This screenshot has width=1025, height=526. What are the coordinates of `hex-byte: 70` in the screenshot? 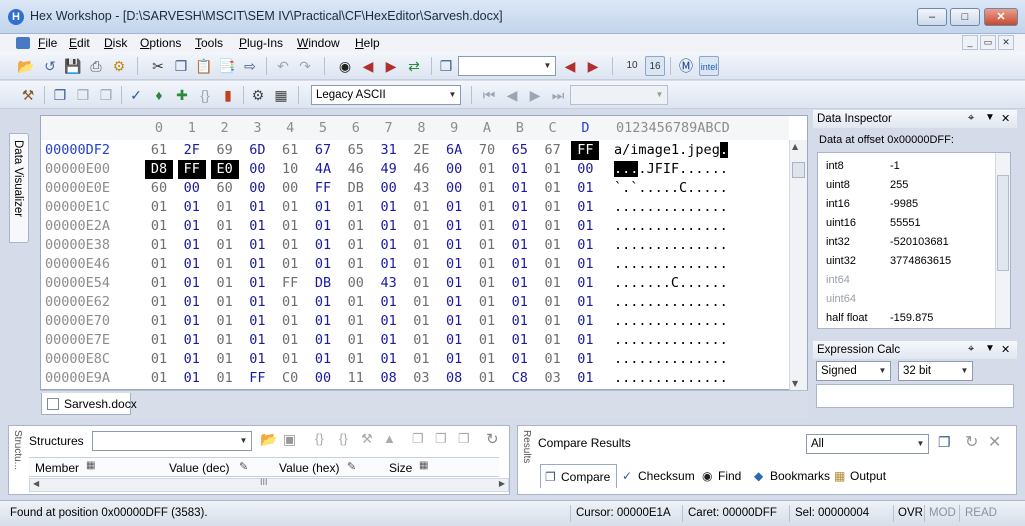 It's located at (487, 150).